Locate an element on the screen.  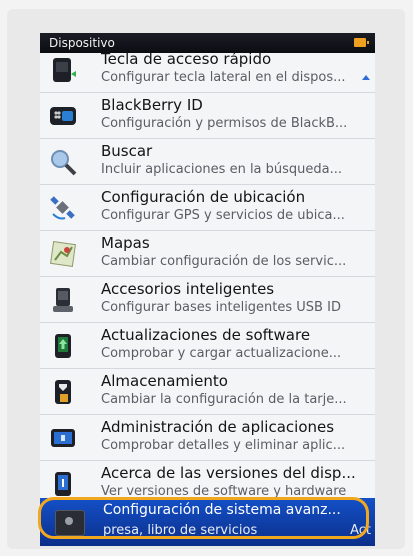
software-update-icon is located at coordinates (63, 346).